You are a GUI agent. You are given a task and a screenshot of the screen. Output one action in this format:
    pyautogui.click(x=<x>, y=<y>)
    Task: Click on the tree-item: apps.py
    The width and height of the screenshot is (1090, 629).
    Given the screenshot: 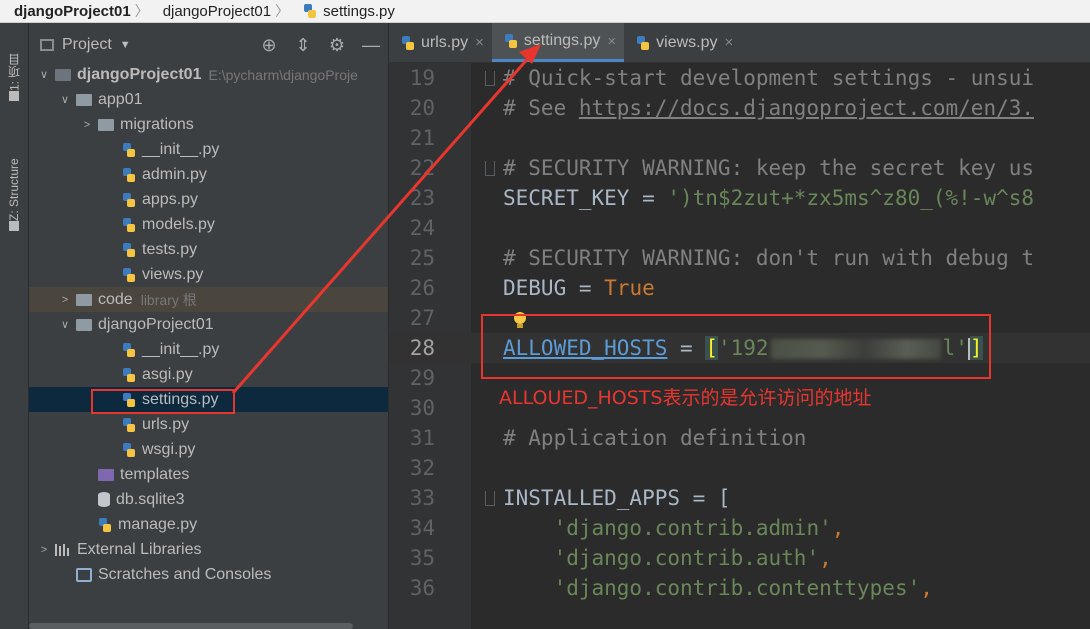 What is the action you would take?
    pyautogui.click(x=208, y=199)
    